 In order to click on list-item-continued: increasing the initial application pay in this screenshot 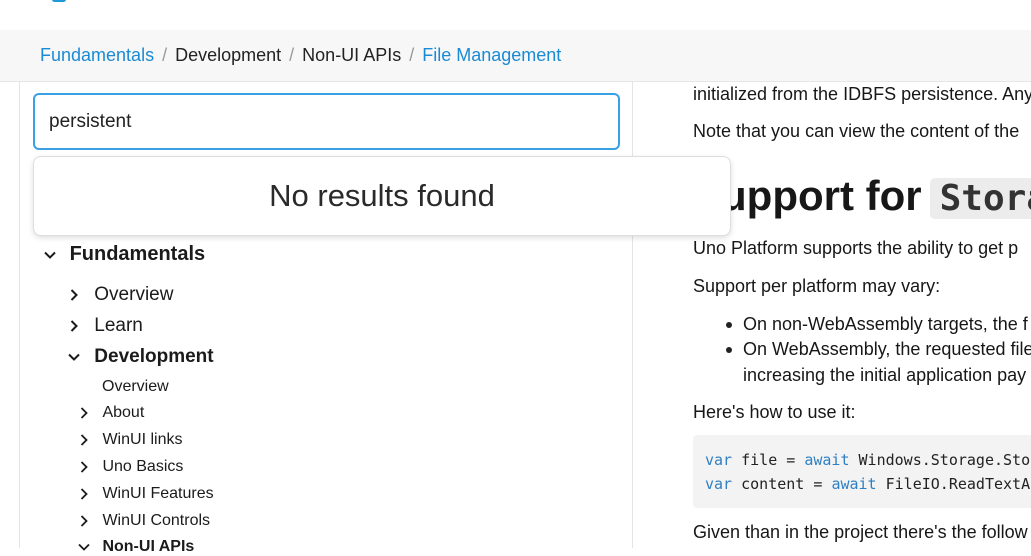, I will do `click(885, 375)`.